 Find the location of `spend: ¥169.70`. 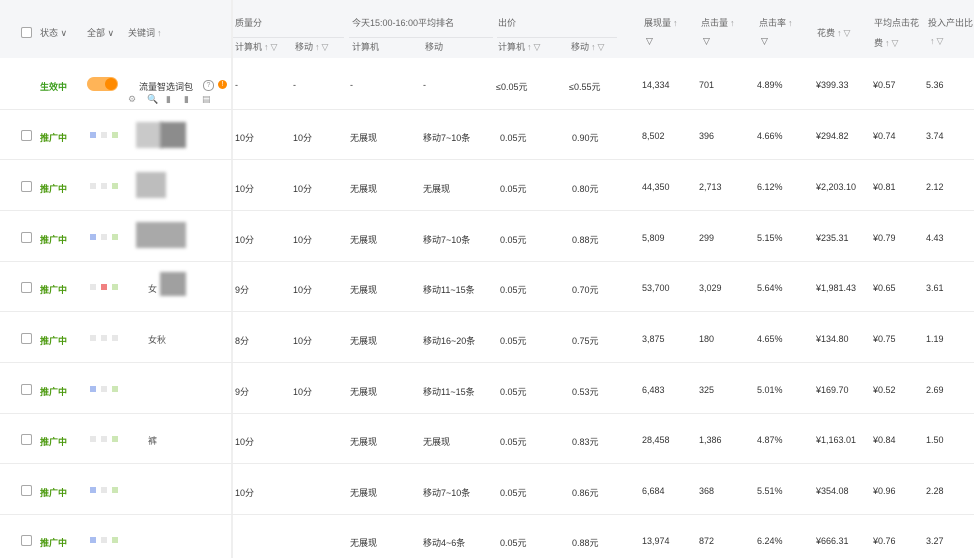

spend: ¥169.70 is located at coordinates (832, 390).